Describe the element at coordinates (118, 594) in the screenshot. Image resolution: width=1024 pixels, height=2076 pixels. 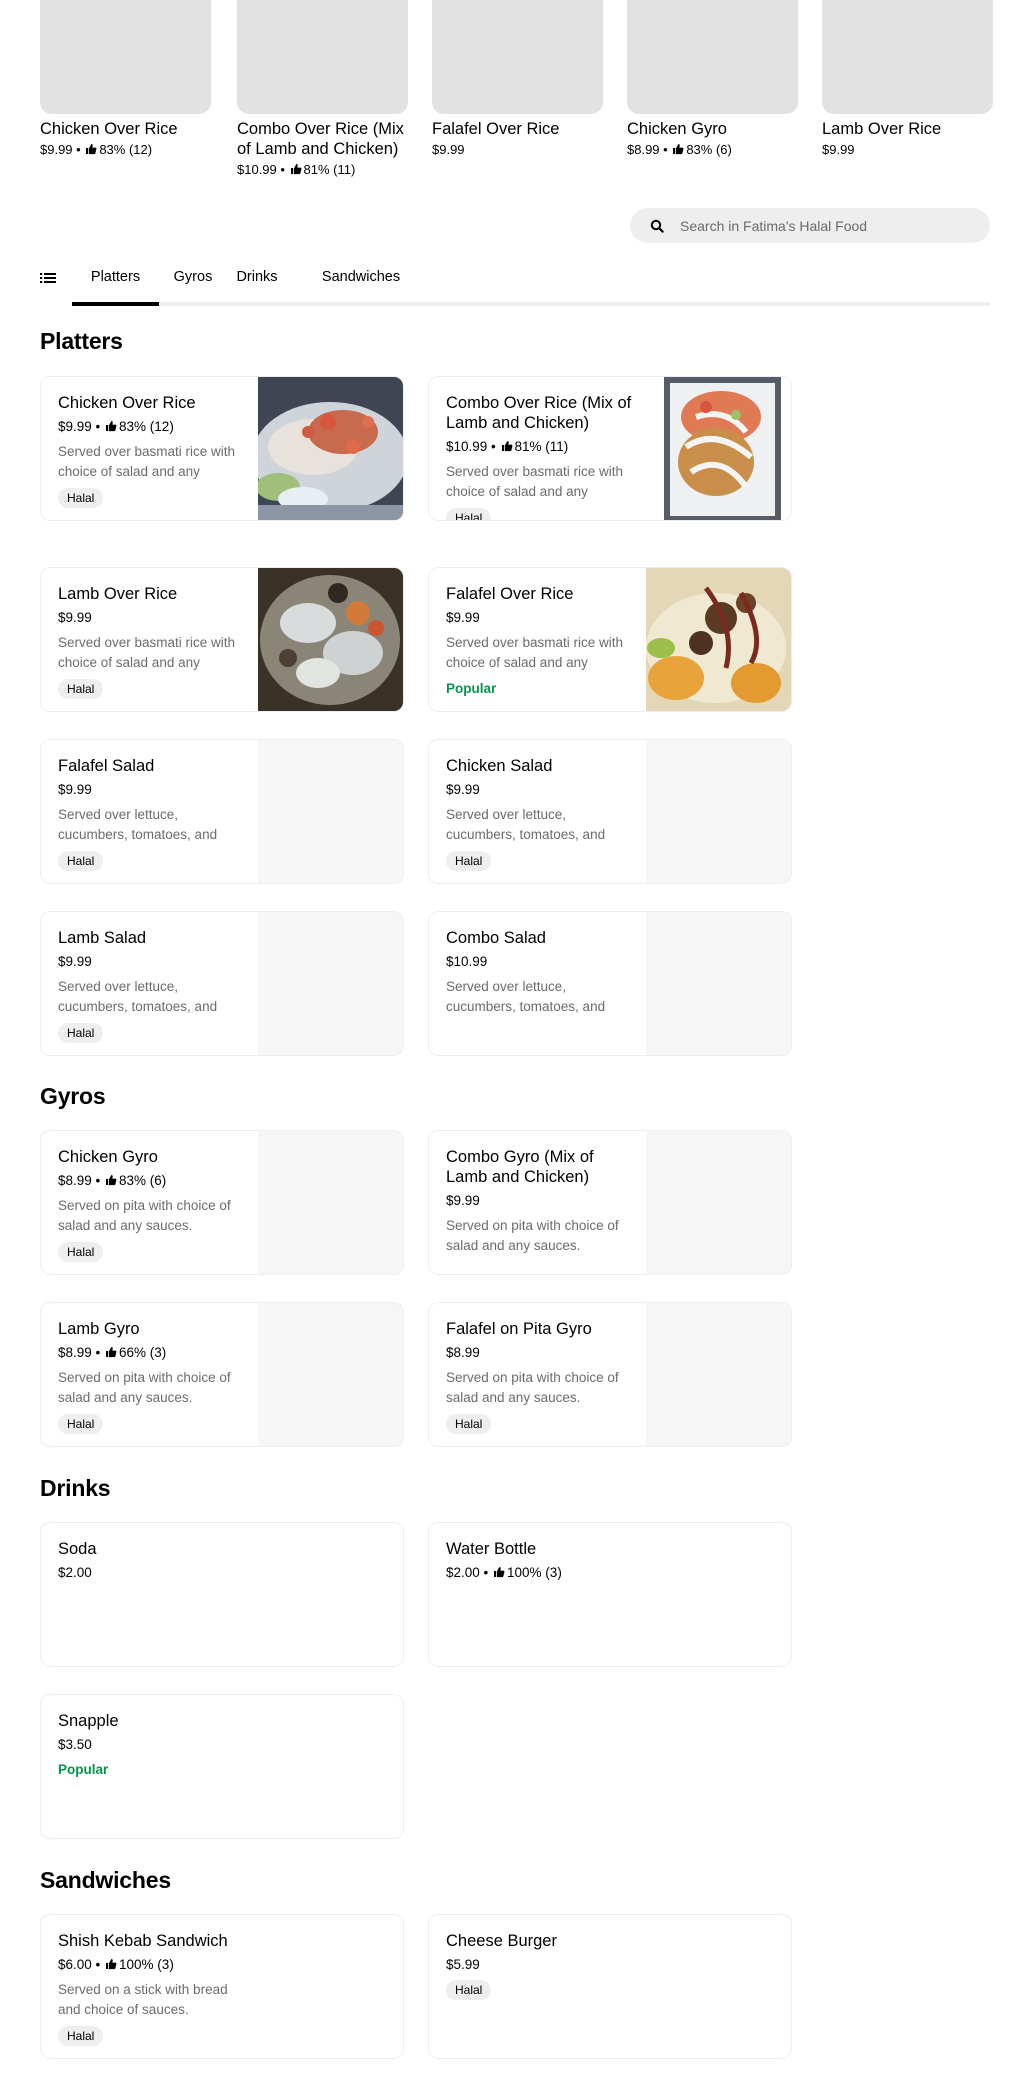
I see `menu-item-title: Lamb Over Rice` at that location.